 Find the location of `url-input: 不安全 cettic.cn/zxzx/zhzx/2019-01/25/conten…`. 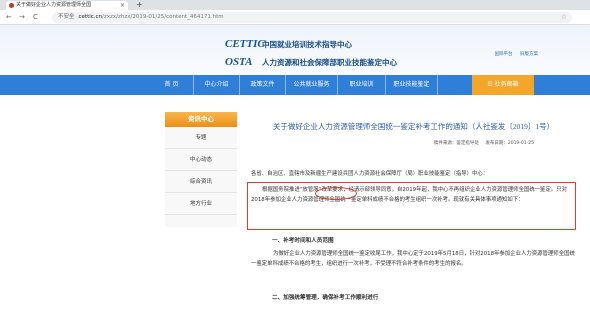

url-input: 不安全 cettic.cn/zxzx/zhzx/2019-01/25/conten… is located at coordinates (312, 17).